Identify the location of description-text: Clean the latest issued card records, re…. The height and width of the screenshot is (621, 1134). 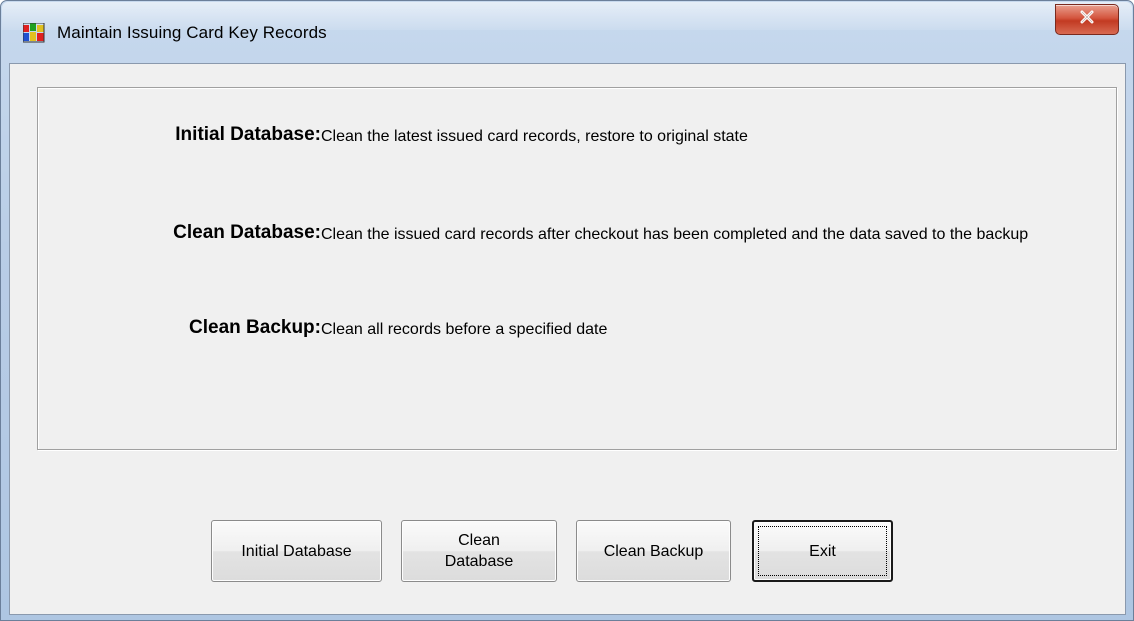
(534, 136).